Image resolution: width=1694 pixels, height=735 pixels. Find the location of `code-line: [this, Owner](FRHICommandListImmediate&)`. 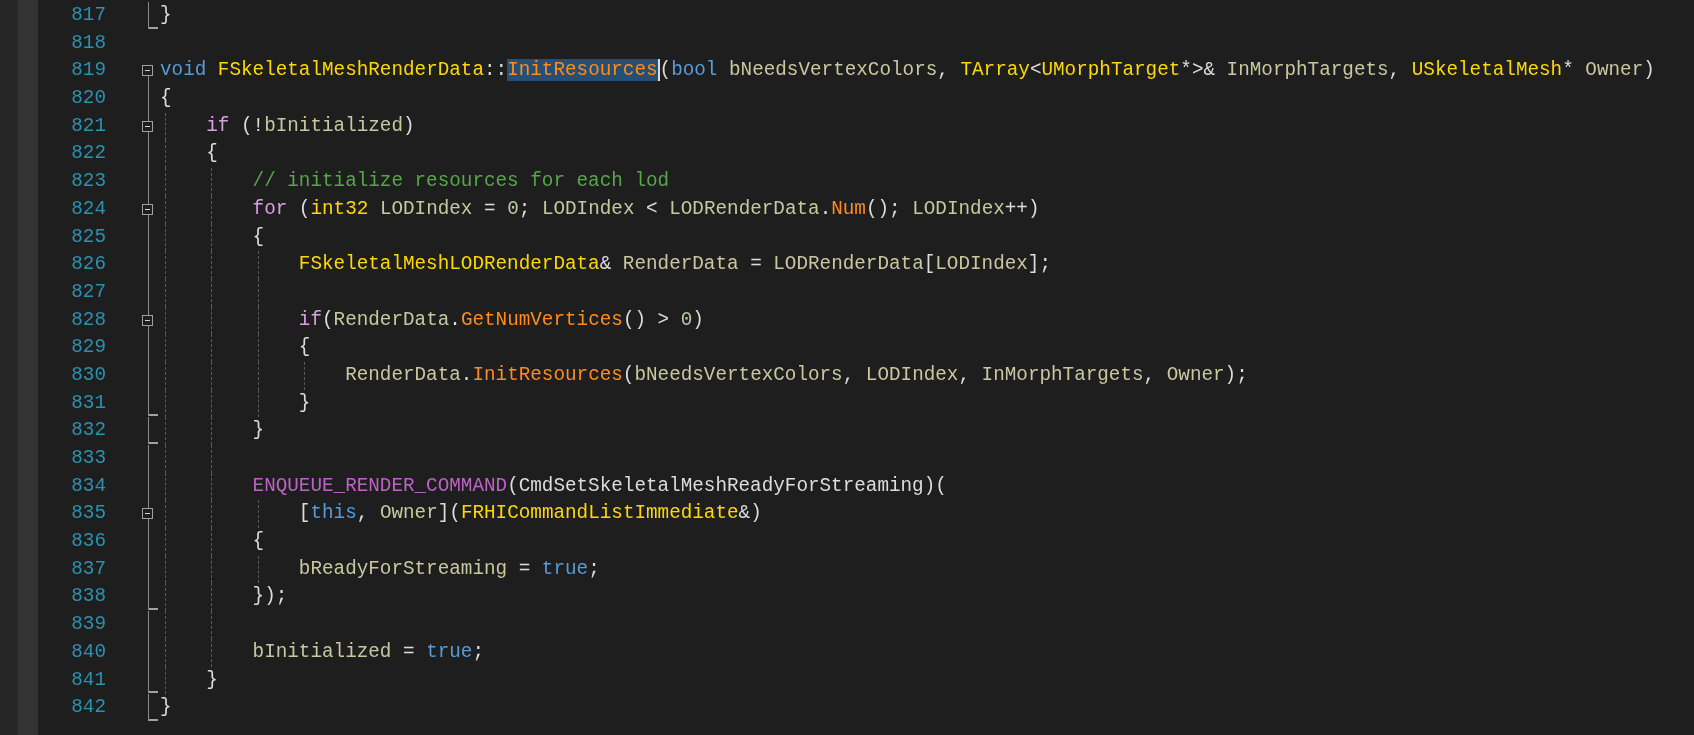

code-line: [this, Owner](FRHICommandListImmediate&) is located at coordinates (530, 514).